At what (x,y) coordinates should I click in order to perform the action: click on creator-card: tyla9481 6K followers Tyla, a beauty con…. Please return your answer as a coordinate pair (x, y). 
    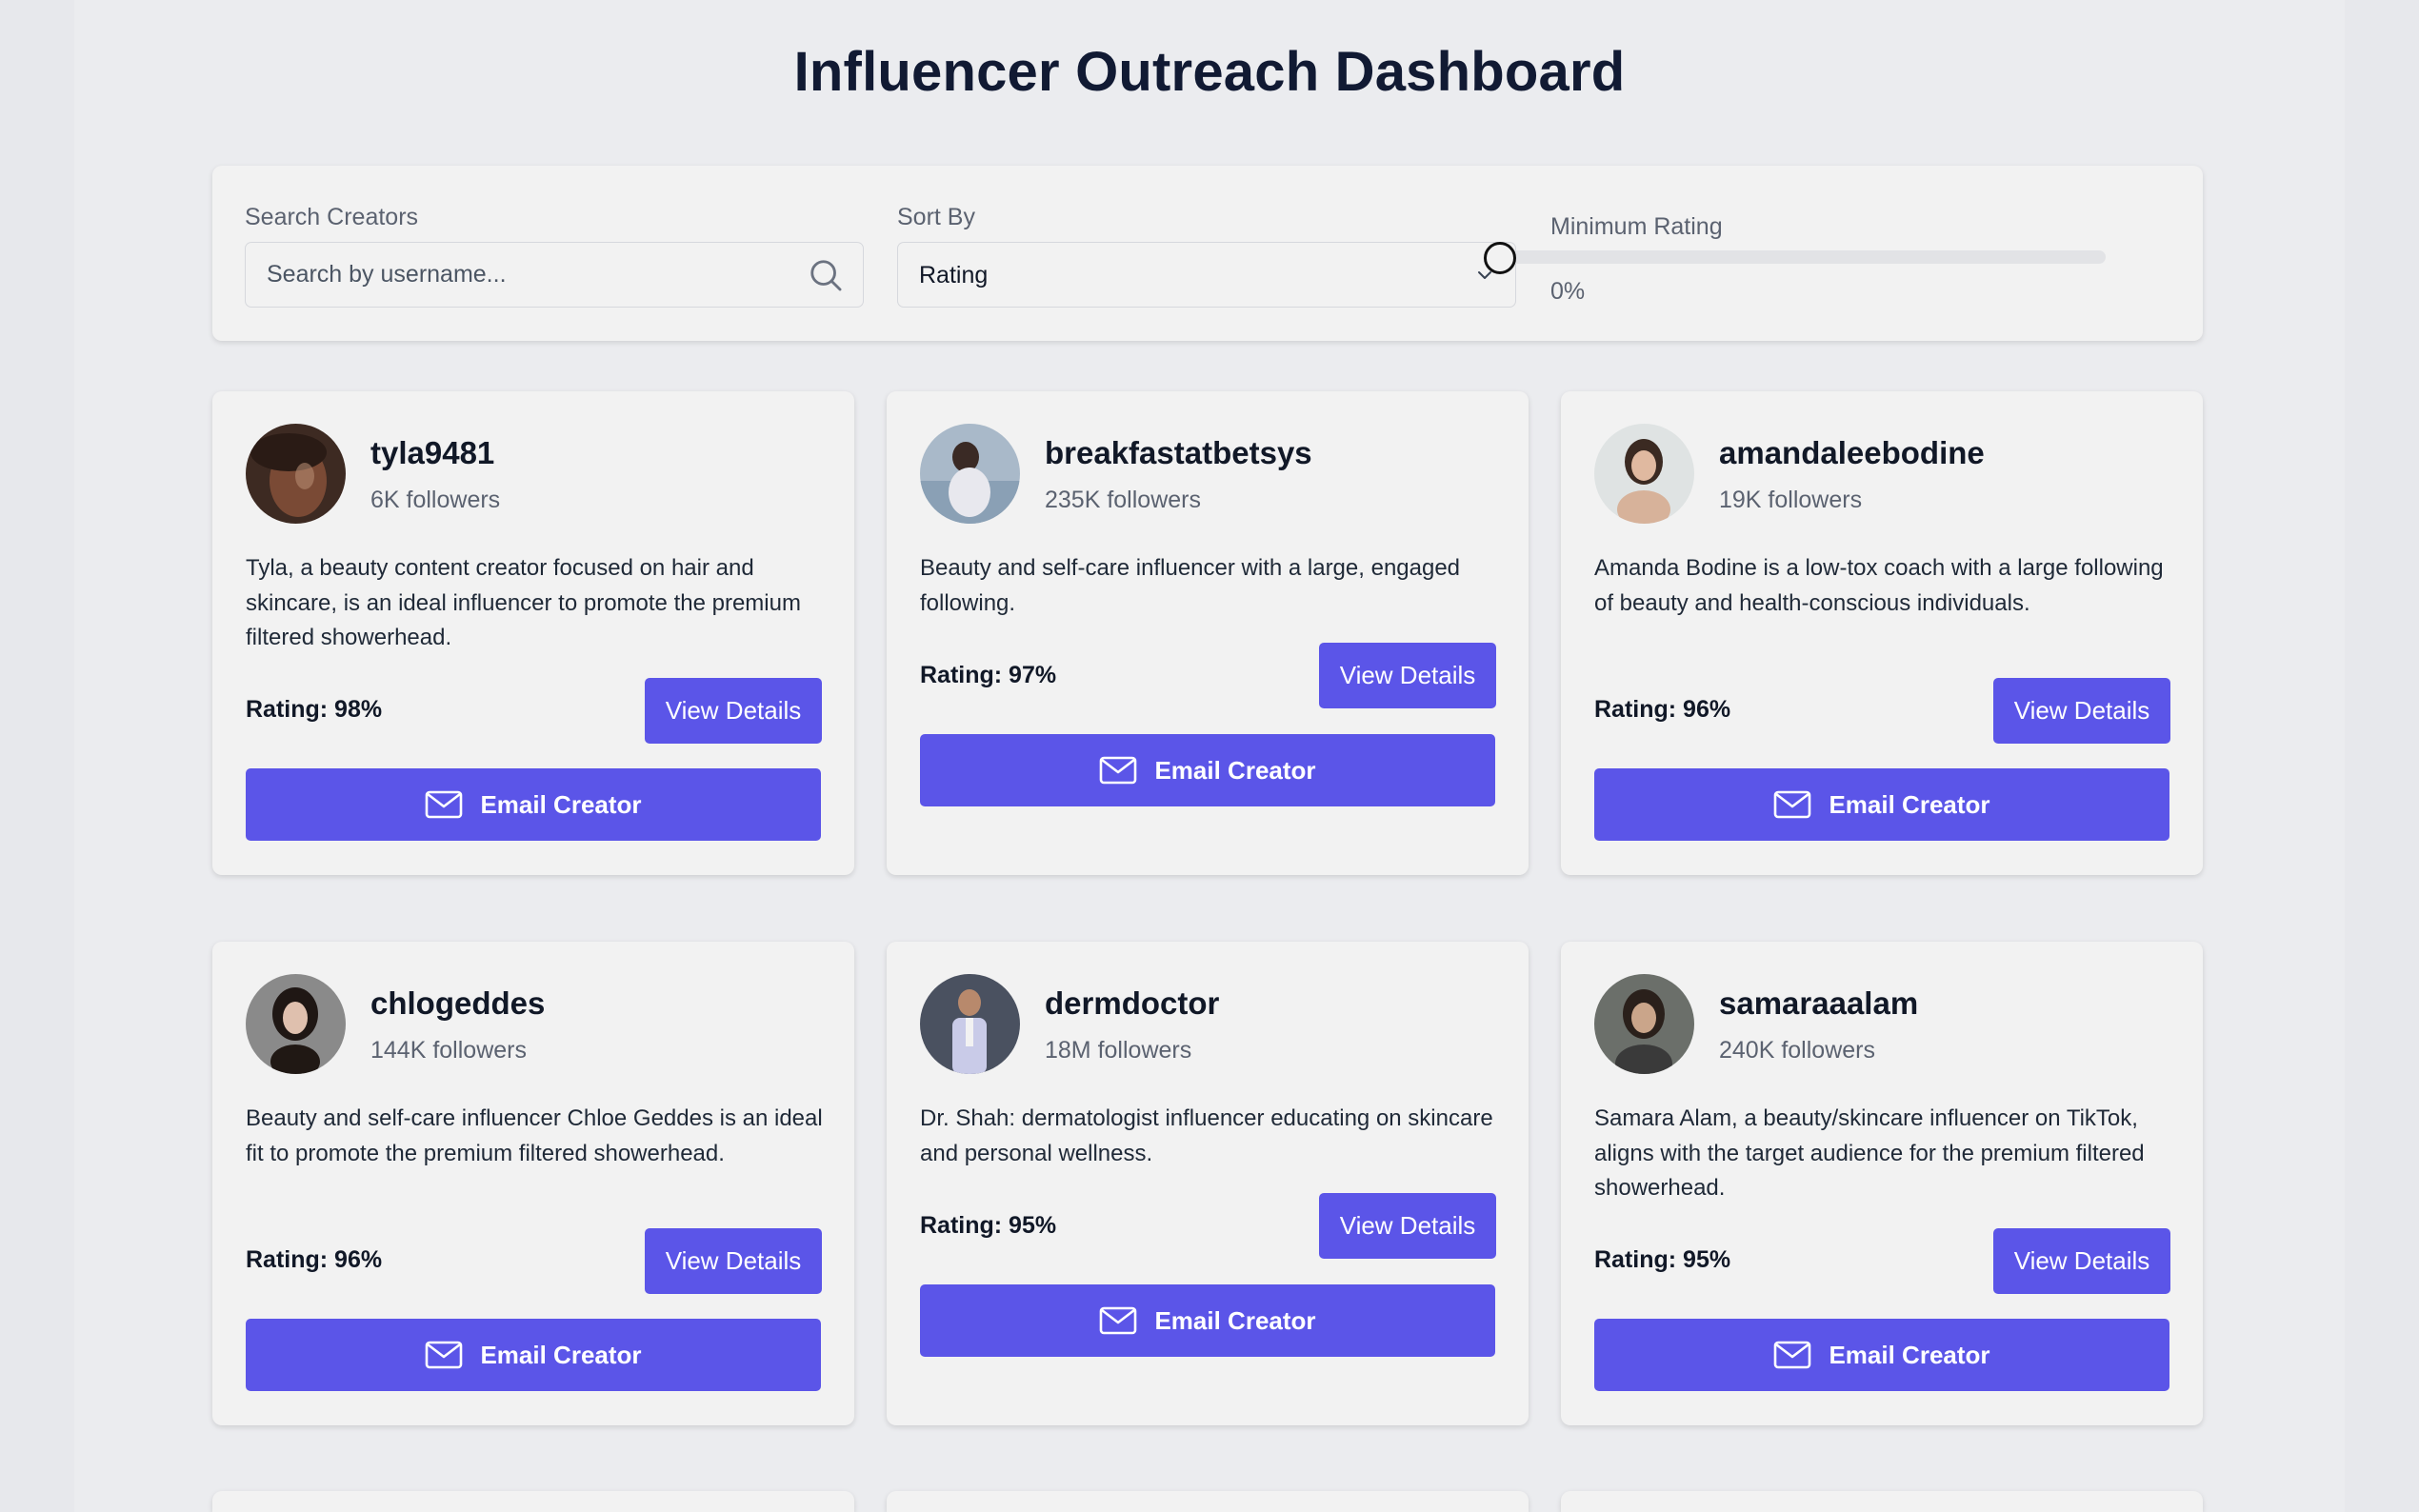
    Looking at the image, I should click on (533, 633).